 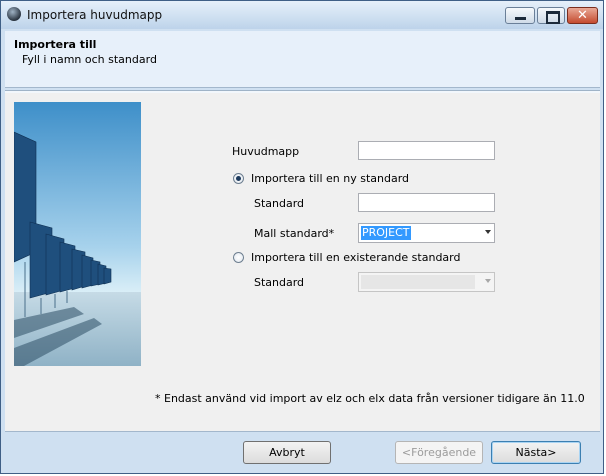 I want to click on cancel-button: Avbryt, so click(x=287, y=452).